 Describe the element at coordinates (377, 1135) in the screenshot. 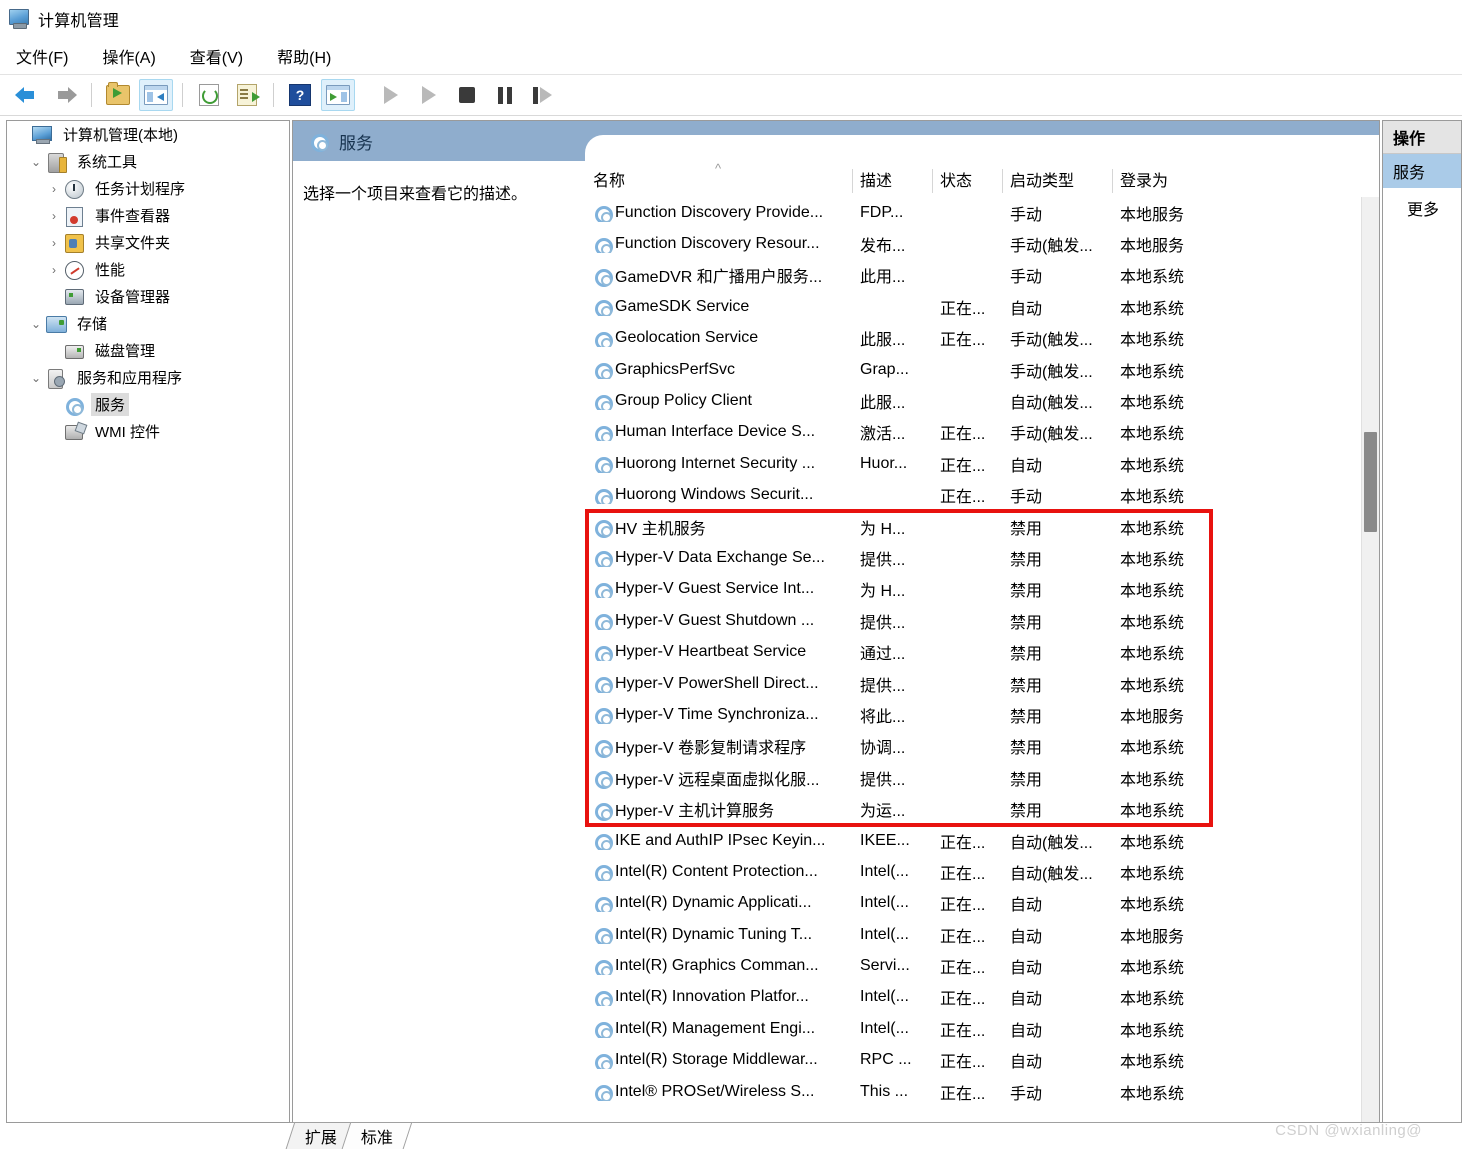

I see `tab-standard: 标准` at that location.